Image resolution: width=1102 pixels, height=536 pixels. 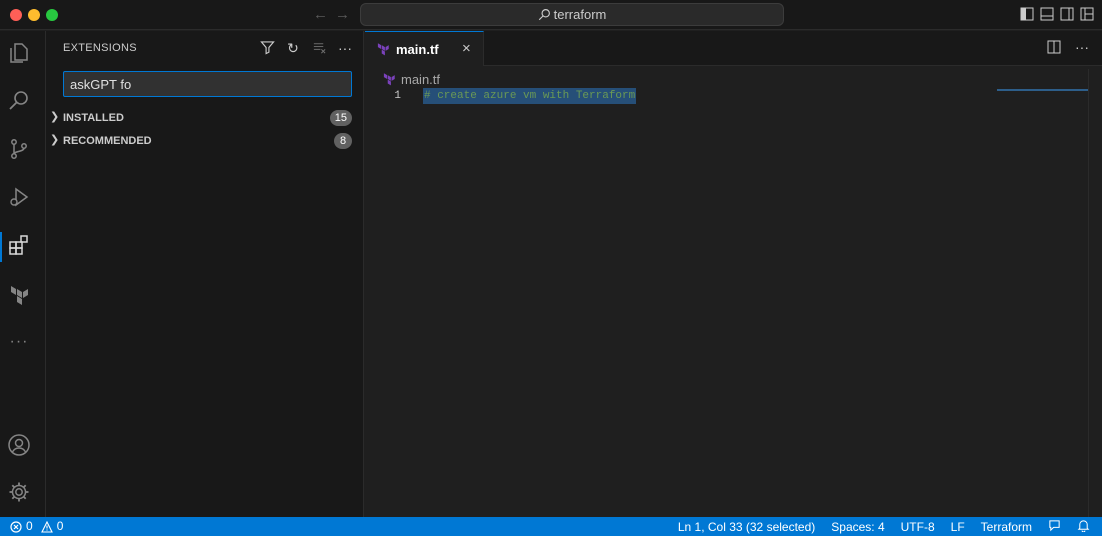 What do you see at coordinates (580, 14) in the screenshot?
I see `window-title: terraform` at bounding box center [580, 14].